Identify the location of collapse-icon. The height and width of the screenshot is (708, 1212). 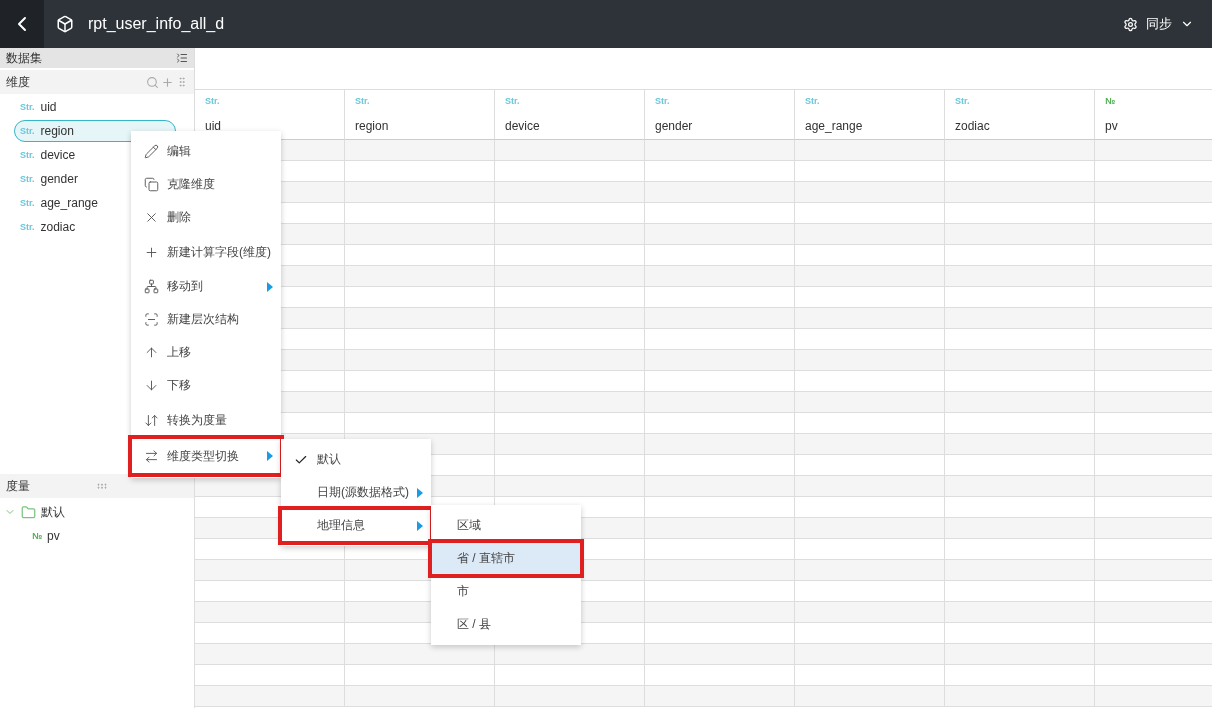
(182, 58).